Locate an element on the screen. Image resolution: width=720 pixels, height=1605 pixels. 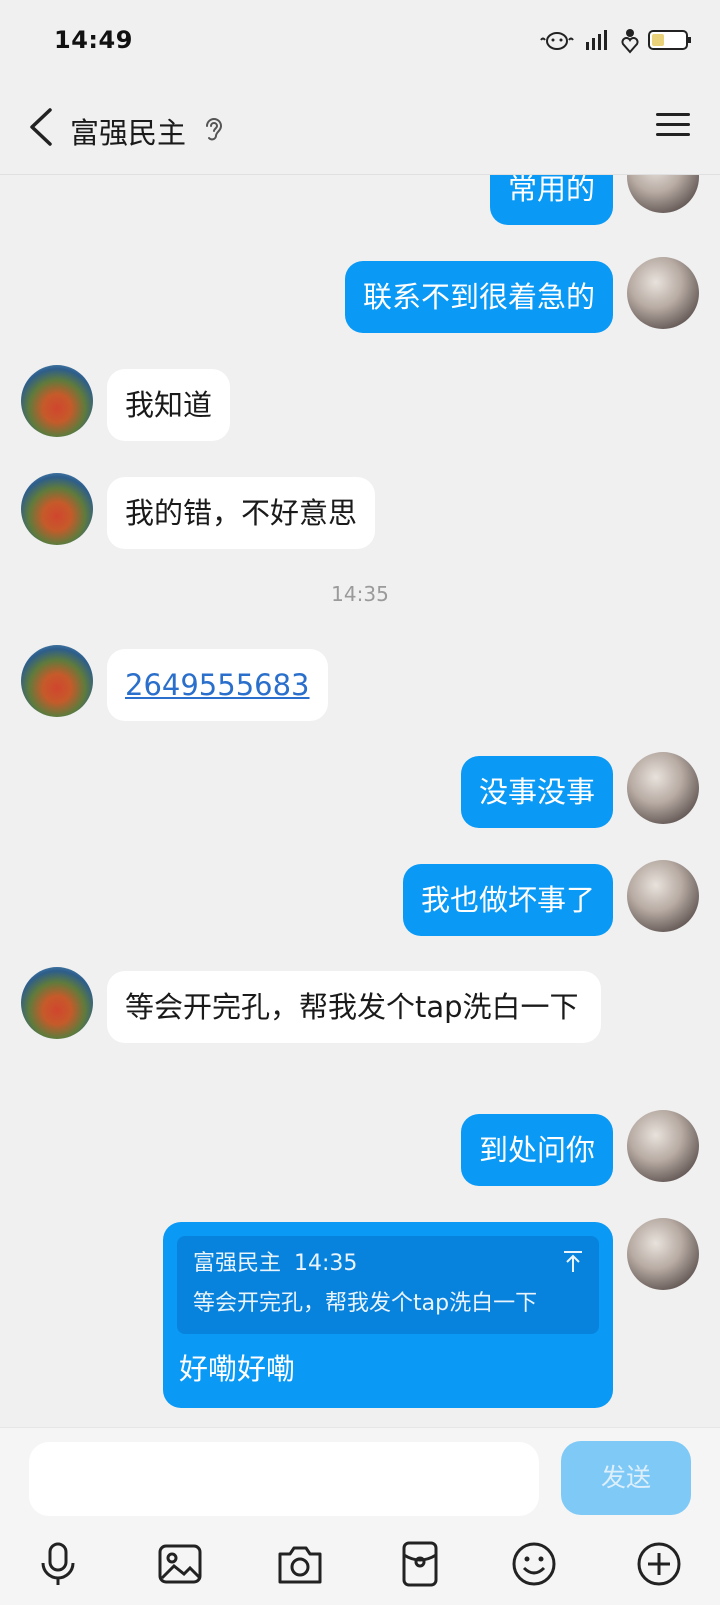
ear-icon is located at coordinates (213, 129).